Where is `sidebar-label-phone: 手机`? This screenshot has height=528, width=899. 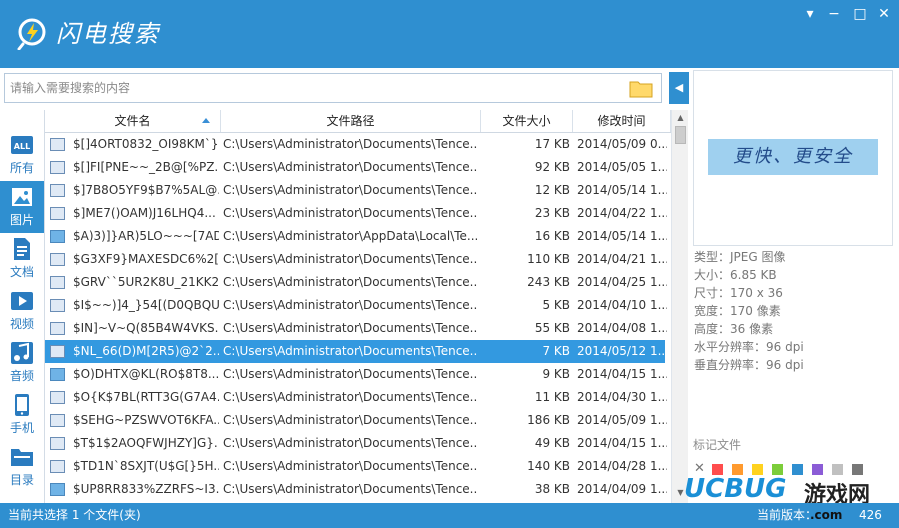 sidebar-label-phone: 手机 is located at coordinates (21, 428).